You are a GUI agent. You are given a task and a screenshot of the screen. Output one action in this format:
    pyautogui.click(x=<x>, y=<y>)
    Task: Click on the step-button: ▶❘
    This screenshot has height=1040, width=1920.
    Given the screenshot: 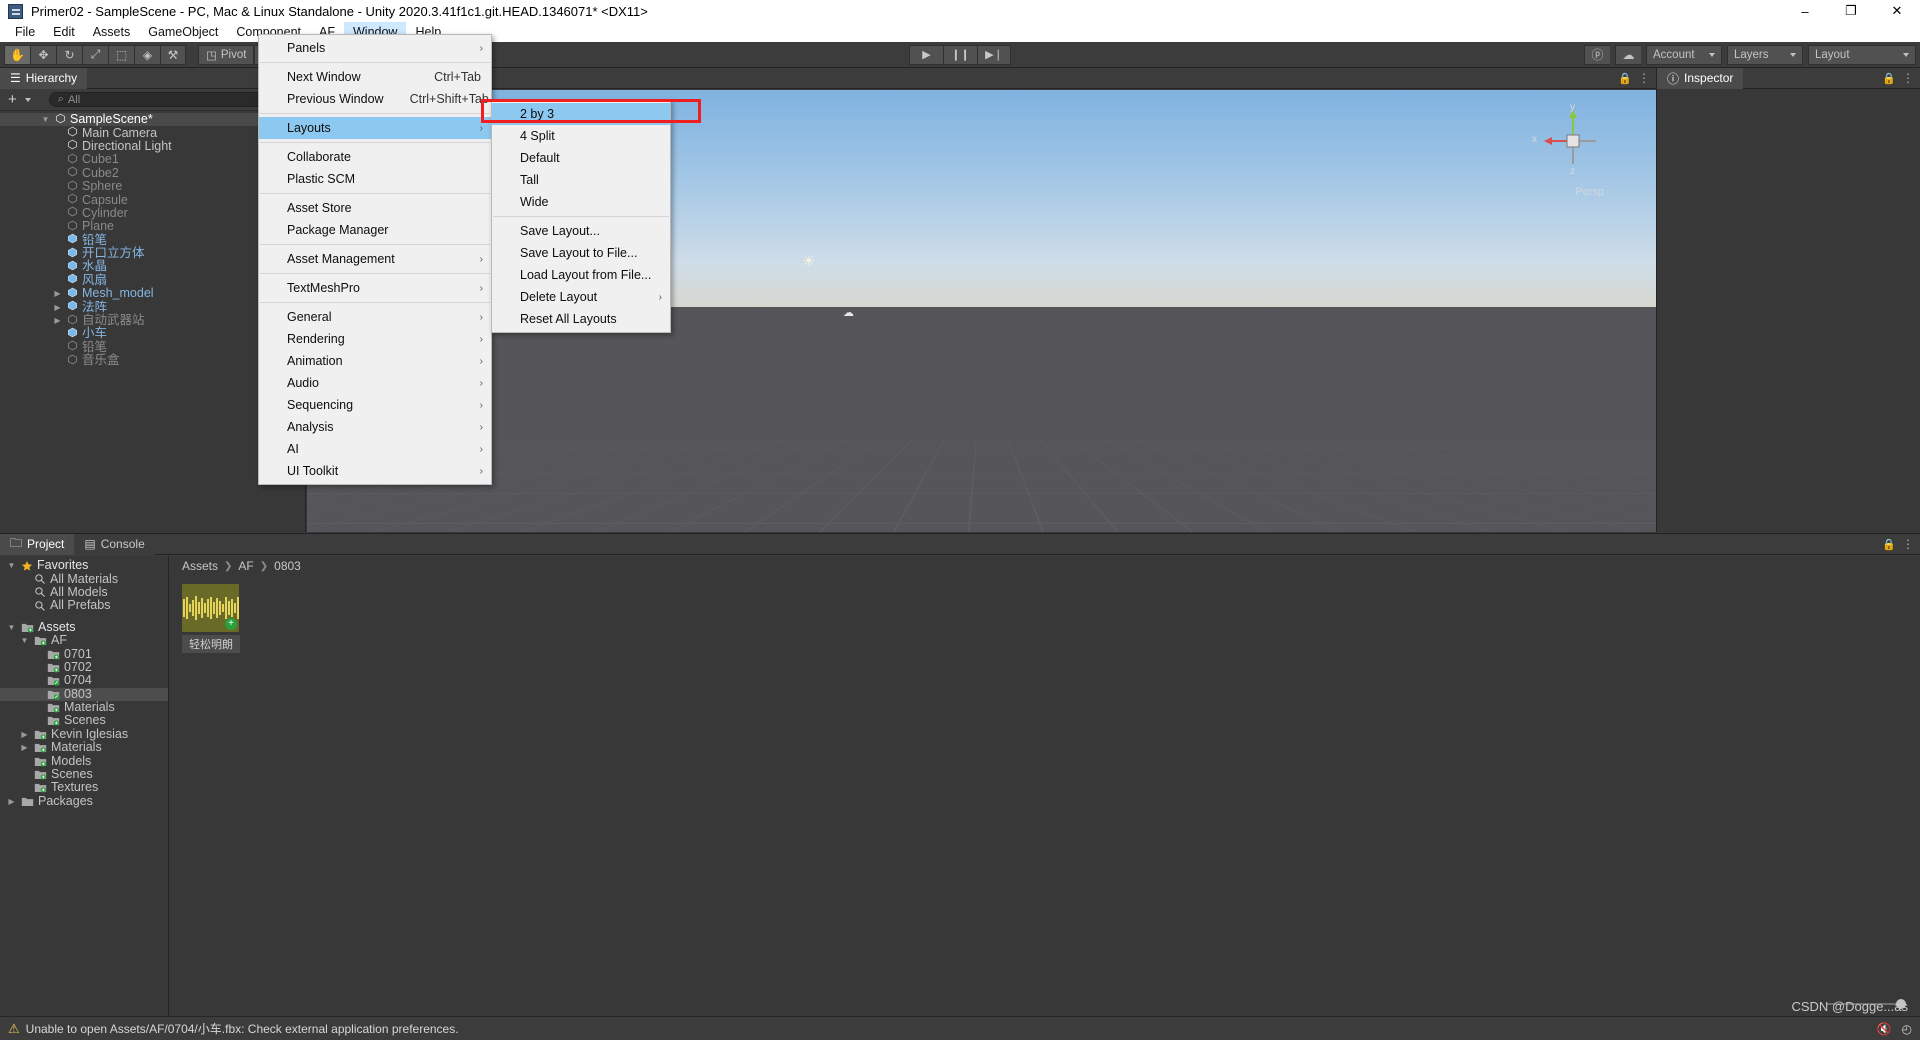 What is the action you would take?
    pyautogui.click(x=994, y=54)
    